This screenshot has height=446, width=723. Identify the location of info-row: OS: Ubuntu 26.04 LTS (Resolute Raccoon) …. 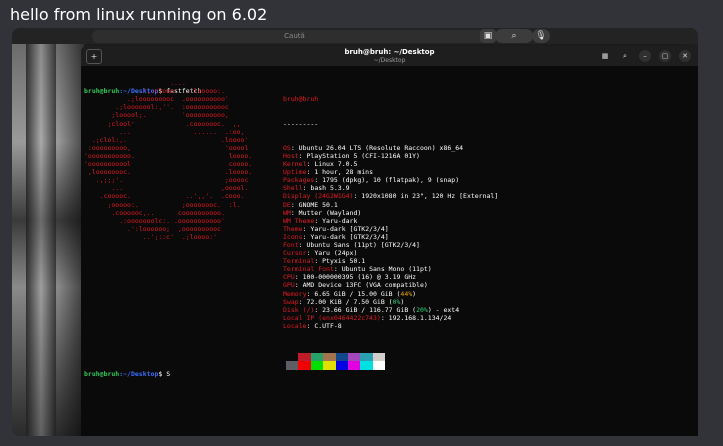
(373, 147).